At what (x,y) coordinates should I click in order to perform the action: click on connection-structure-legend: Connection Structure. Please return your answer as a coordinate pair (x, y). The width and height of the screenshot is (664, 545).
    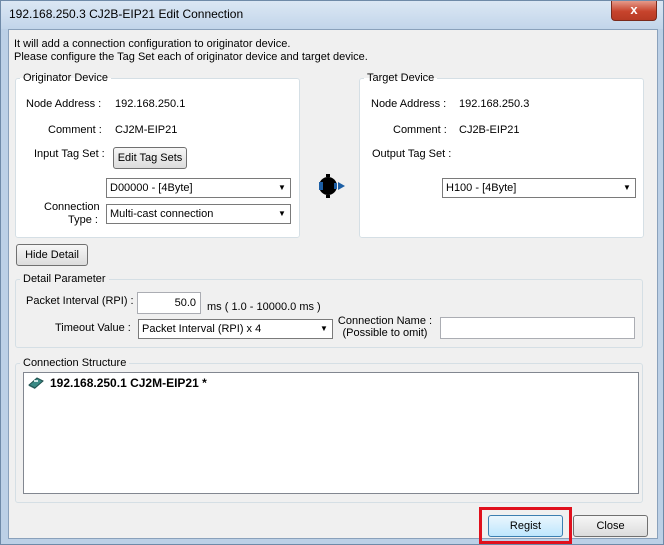
    Looking at the image, I should click on (75, 363).